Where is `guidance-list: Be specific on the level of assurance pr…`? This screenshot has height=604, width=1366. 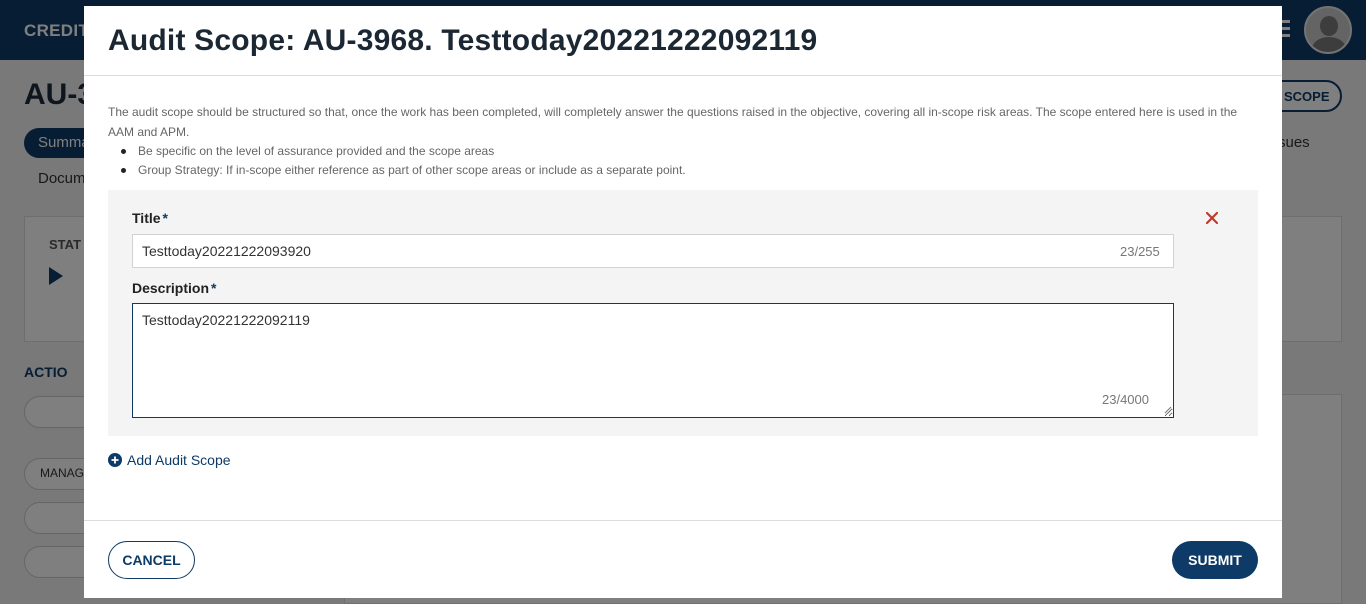 guidance-list: Be specific on the level of assurance pr… is located at coordinates (397, 161).